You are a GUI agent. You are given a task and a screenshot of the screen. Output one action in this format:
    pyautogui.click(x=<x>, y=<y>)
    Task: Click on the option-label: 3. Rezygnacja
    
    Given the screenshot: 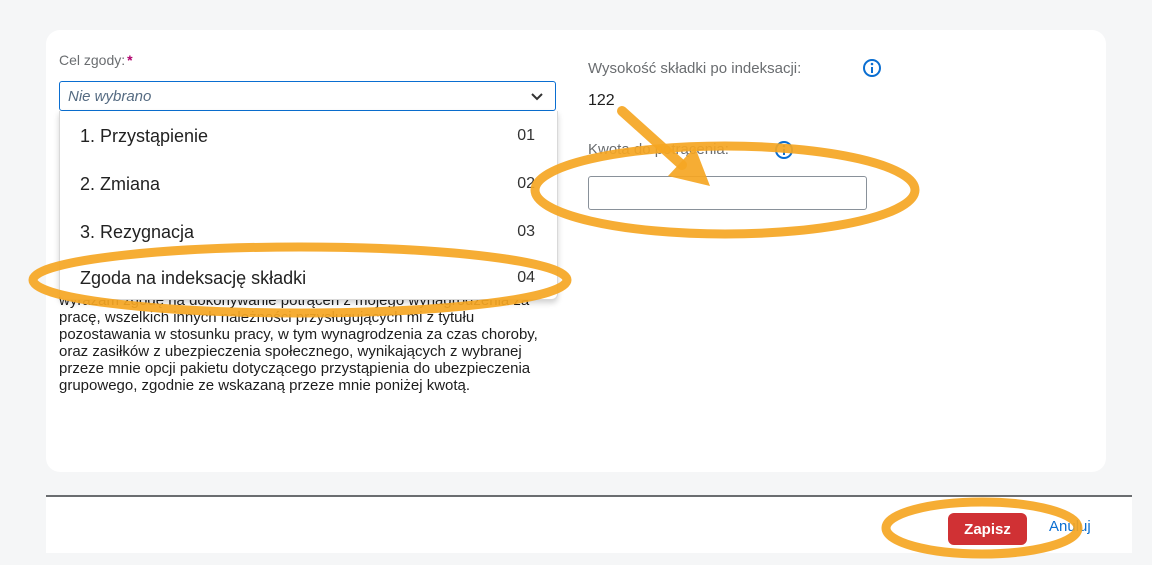 What is the action you would take?
    pyautogui.click(x=137, y=232)
    